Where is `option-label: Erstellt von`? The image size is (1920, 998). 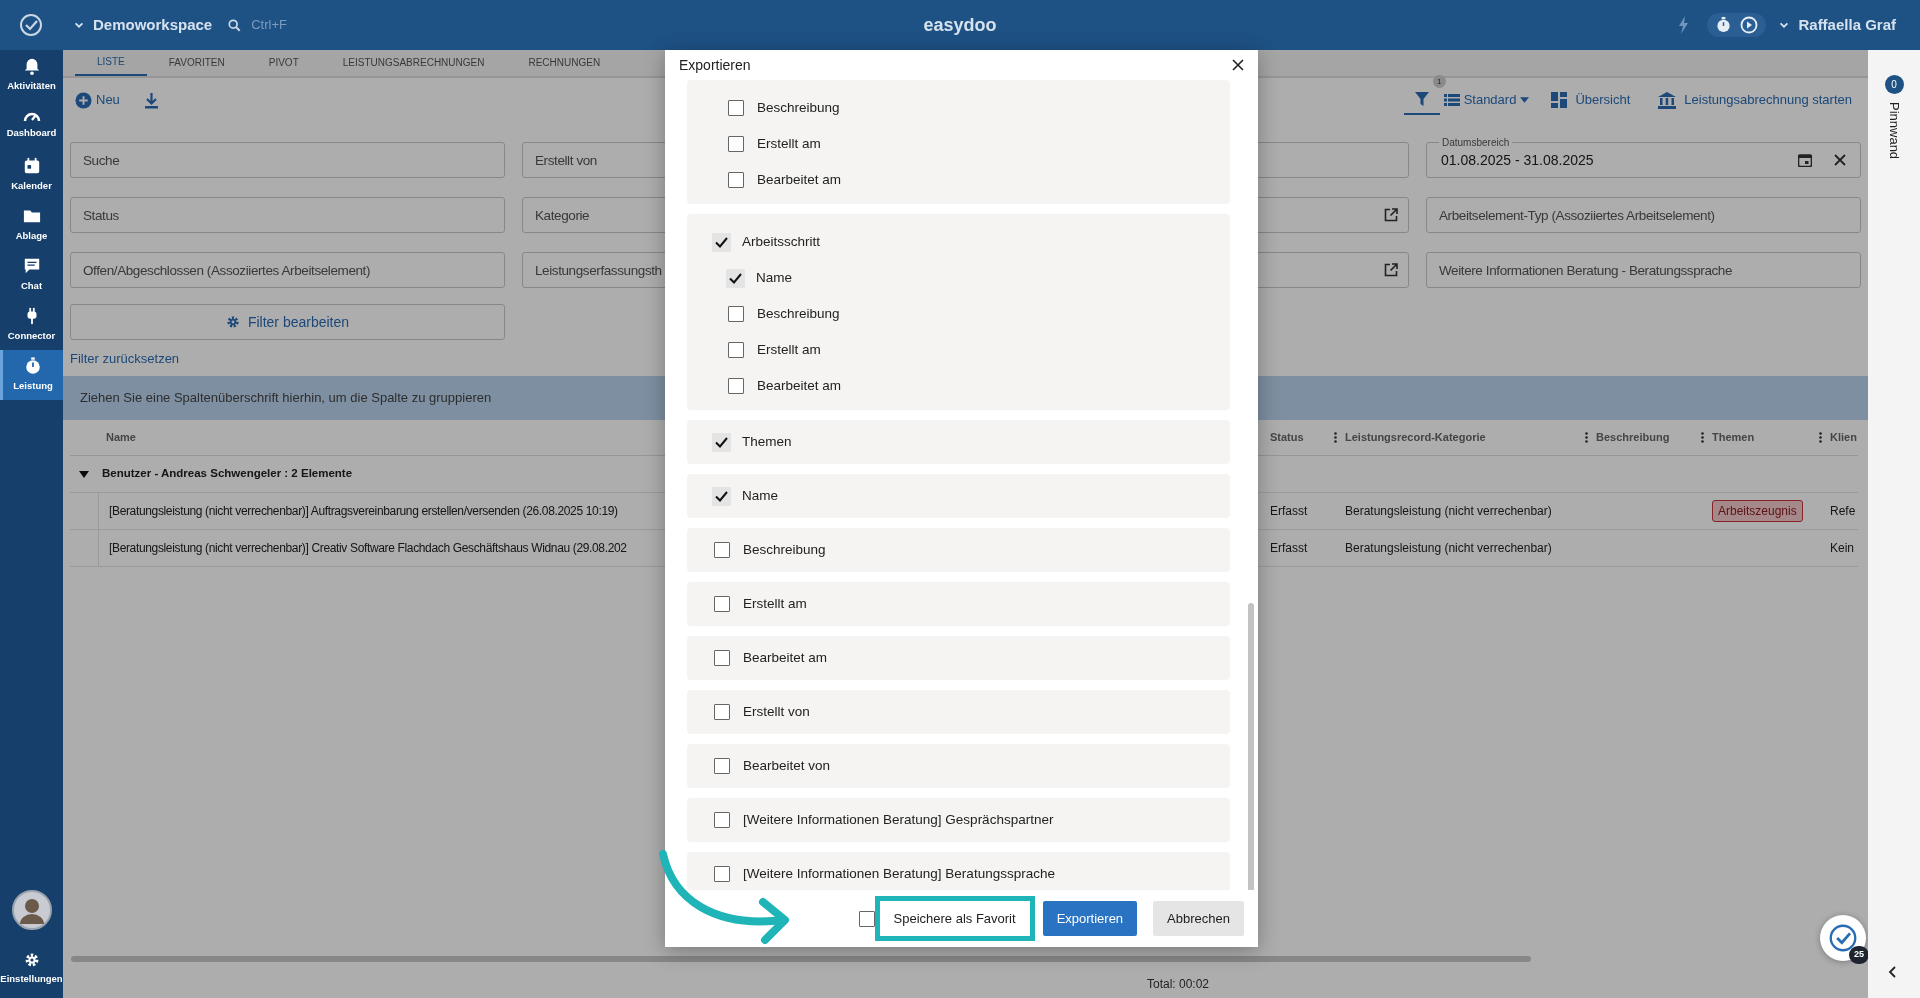 option-label: Erstellt von is located at coordinates (776, 711).